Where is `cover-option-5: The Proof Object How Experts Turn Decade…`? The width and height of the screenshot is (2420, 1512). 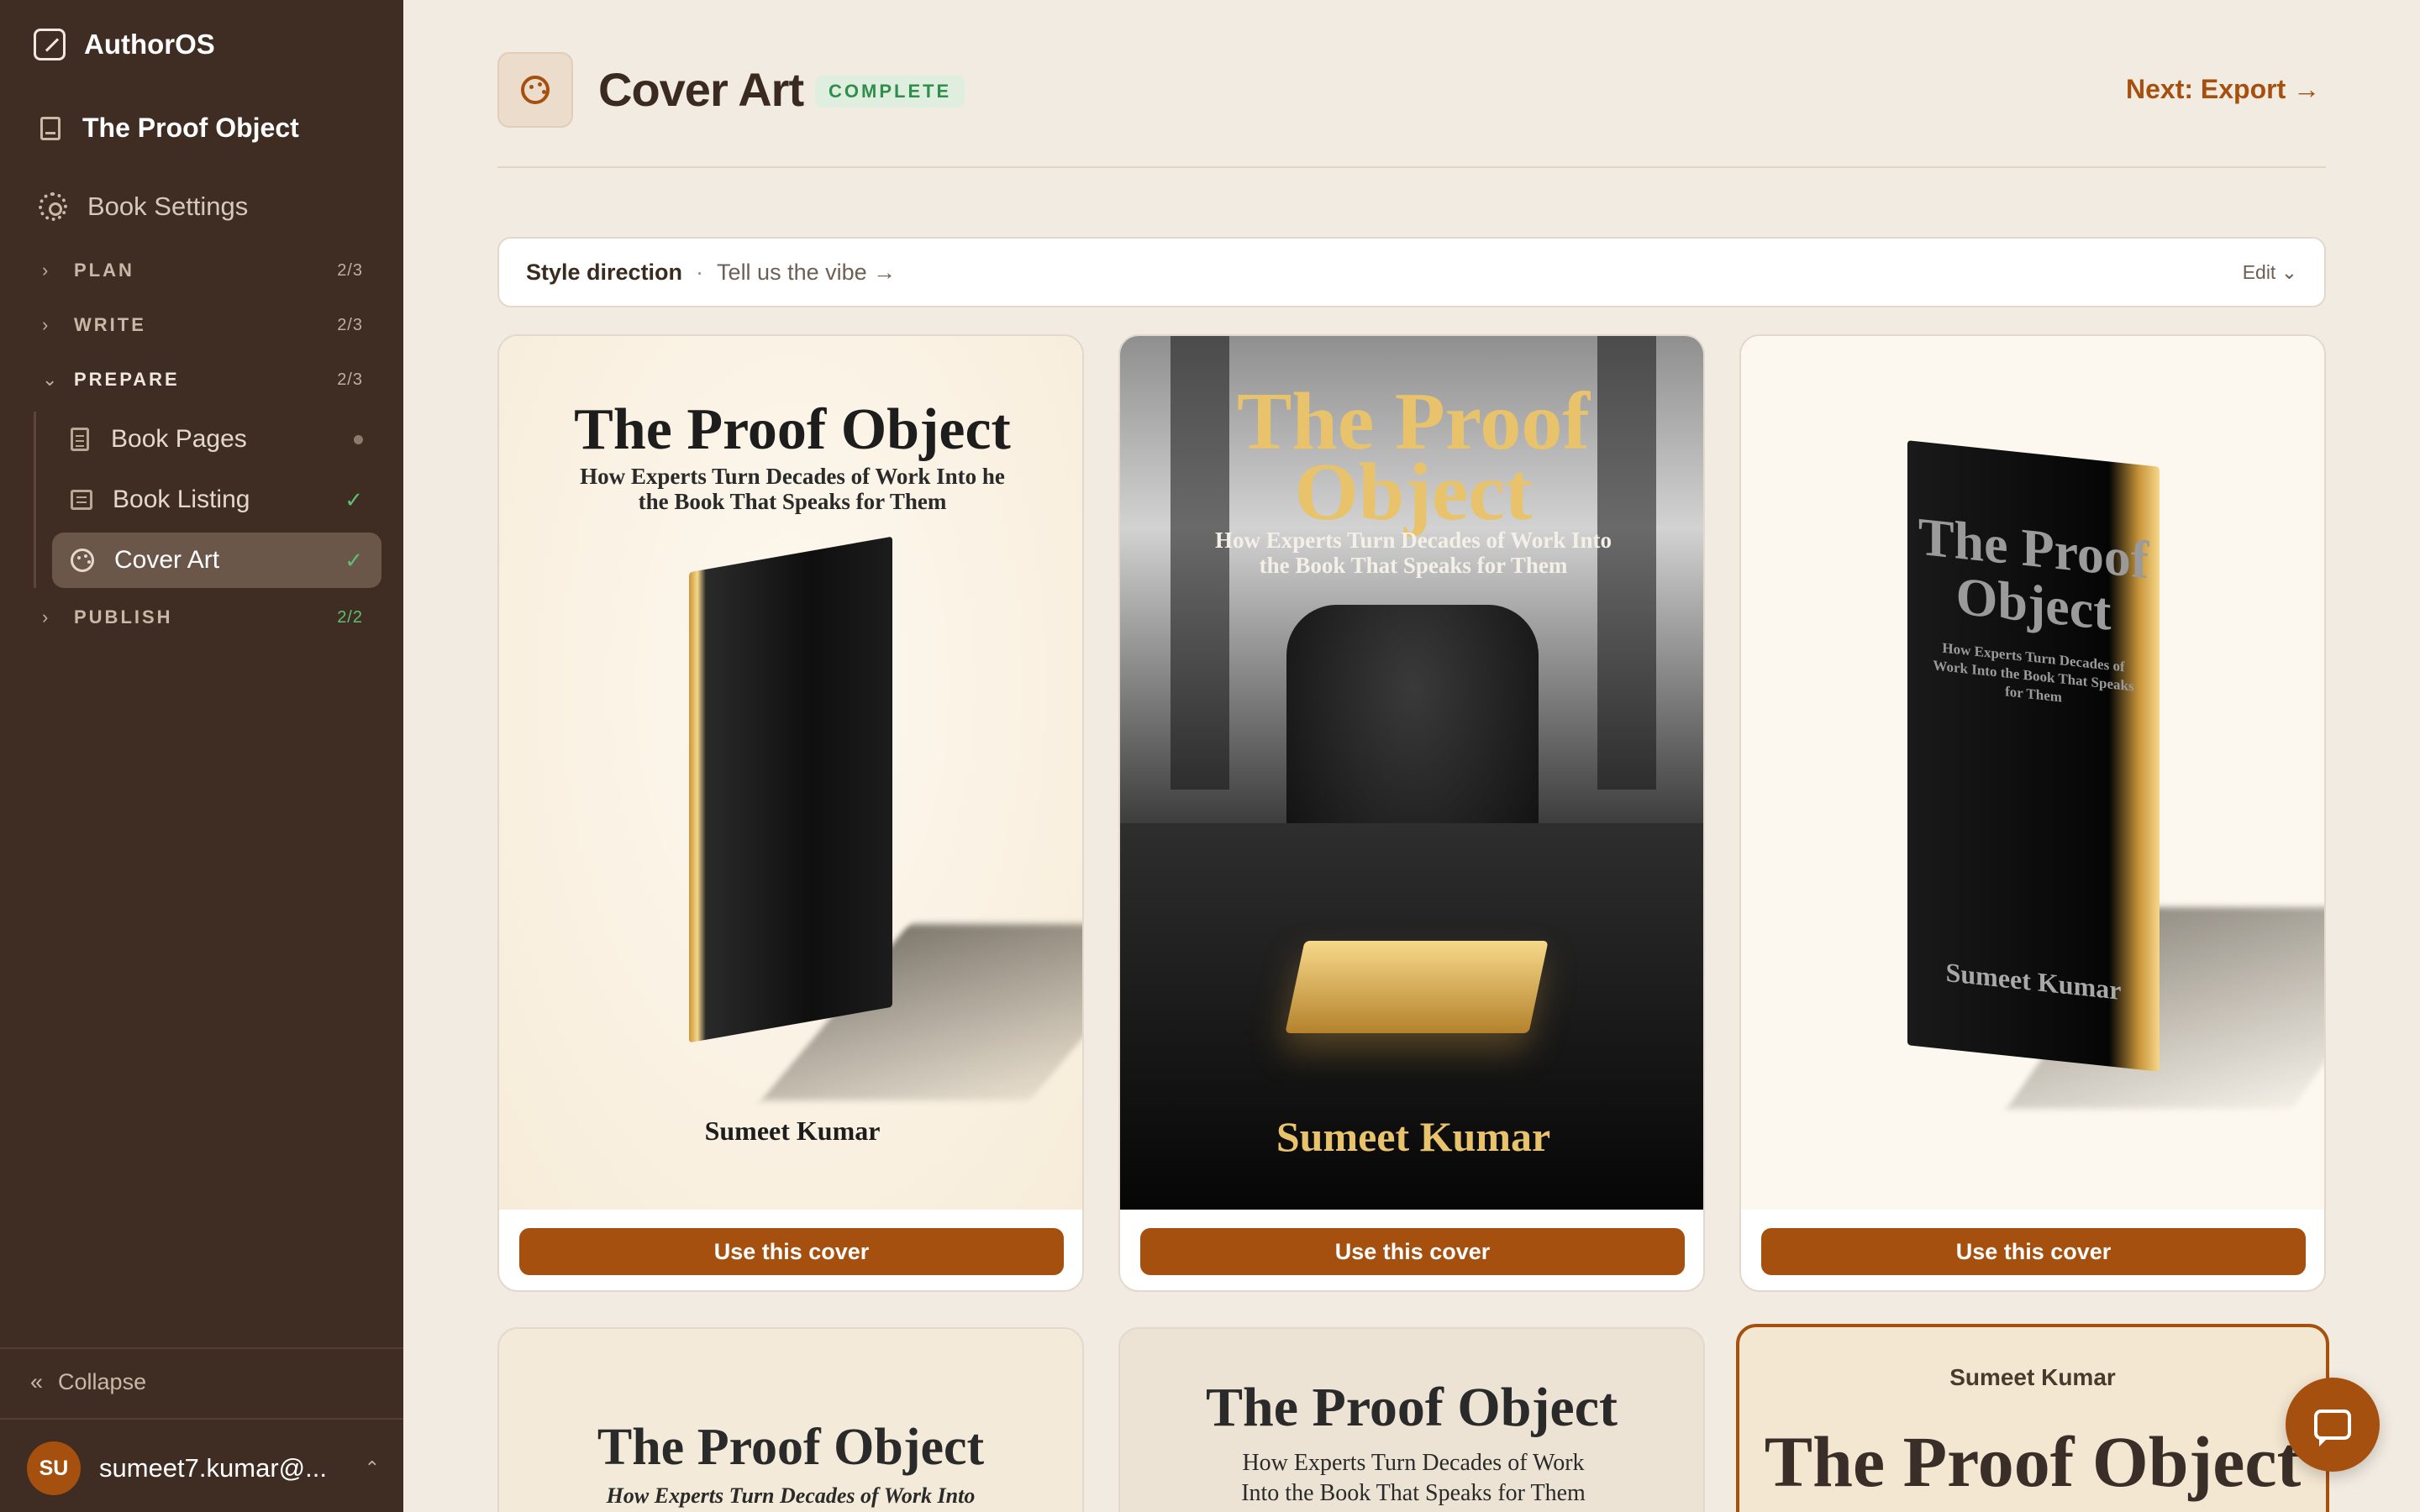 cover-option-5: The Proof Object How Experts Turn Decade… is located at coordinates (1411, 1419).